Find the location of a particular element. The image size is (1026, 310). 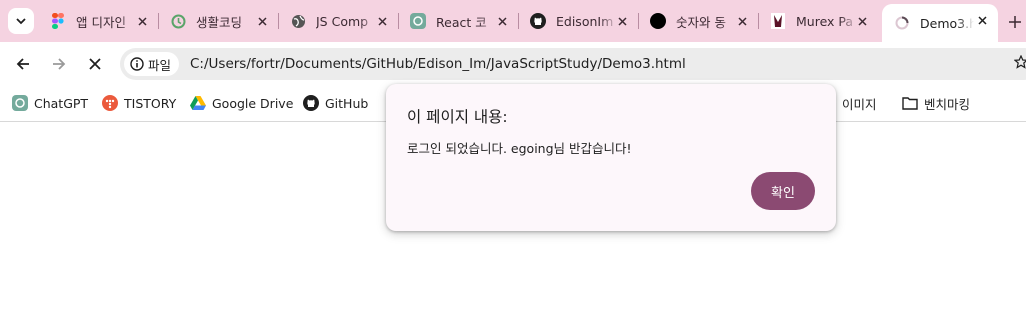

bookmark-google-drive: Google Drive is located at coordinates (241, 103).